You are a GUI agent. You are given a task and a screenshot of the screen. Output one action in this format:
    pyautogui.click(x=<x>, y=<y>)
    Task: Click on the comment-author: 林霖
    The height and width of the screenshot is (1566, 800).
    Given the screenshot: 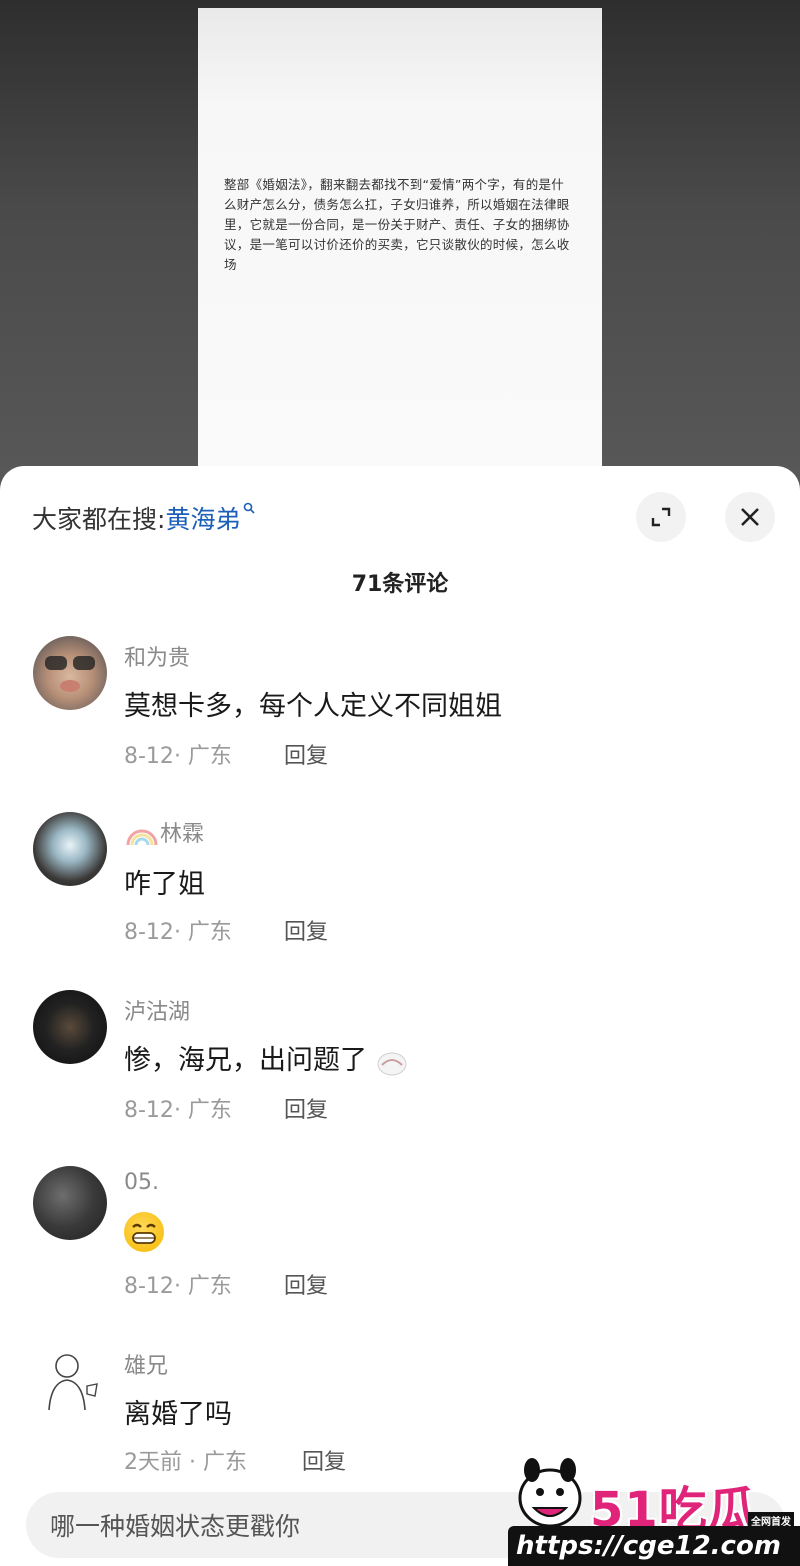 What is the action you would take?
    pyautogui.click(x=182, y=834)
    